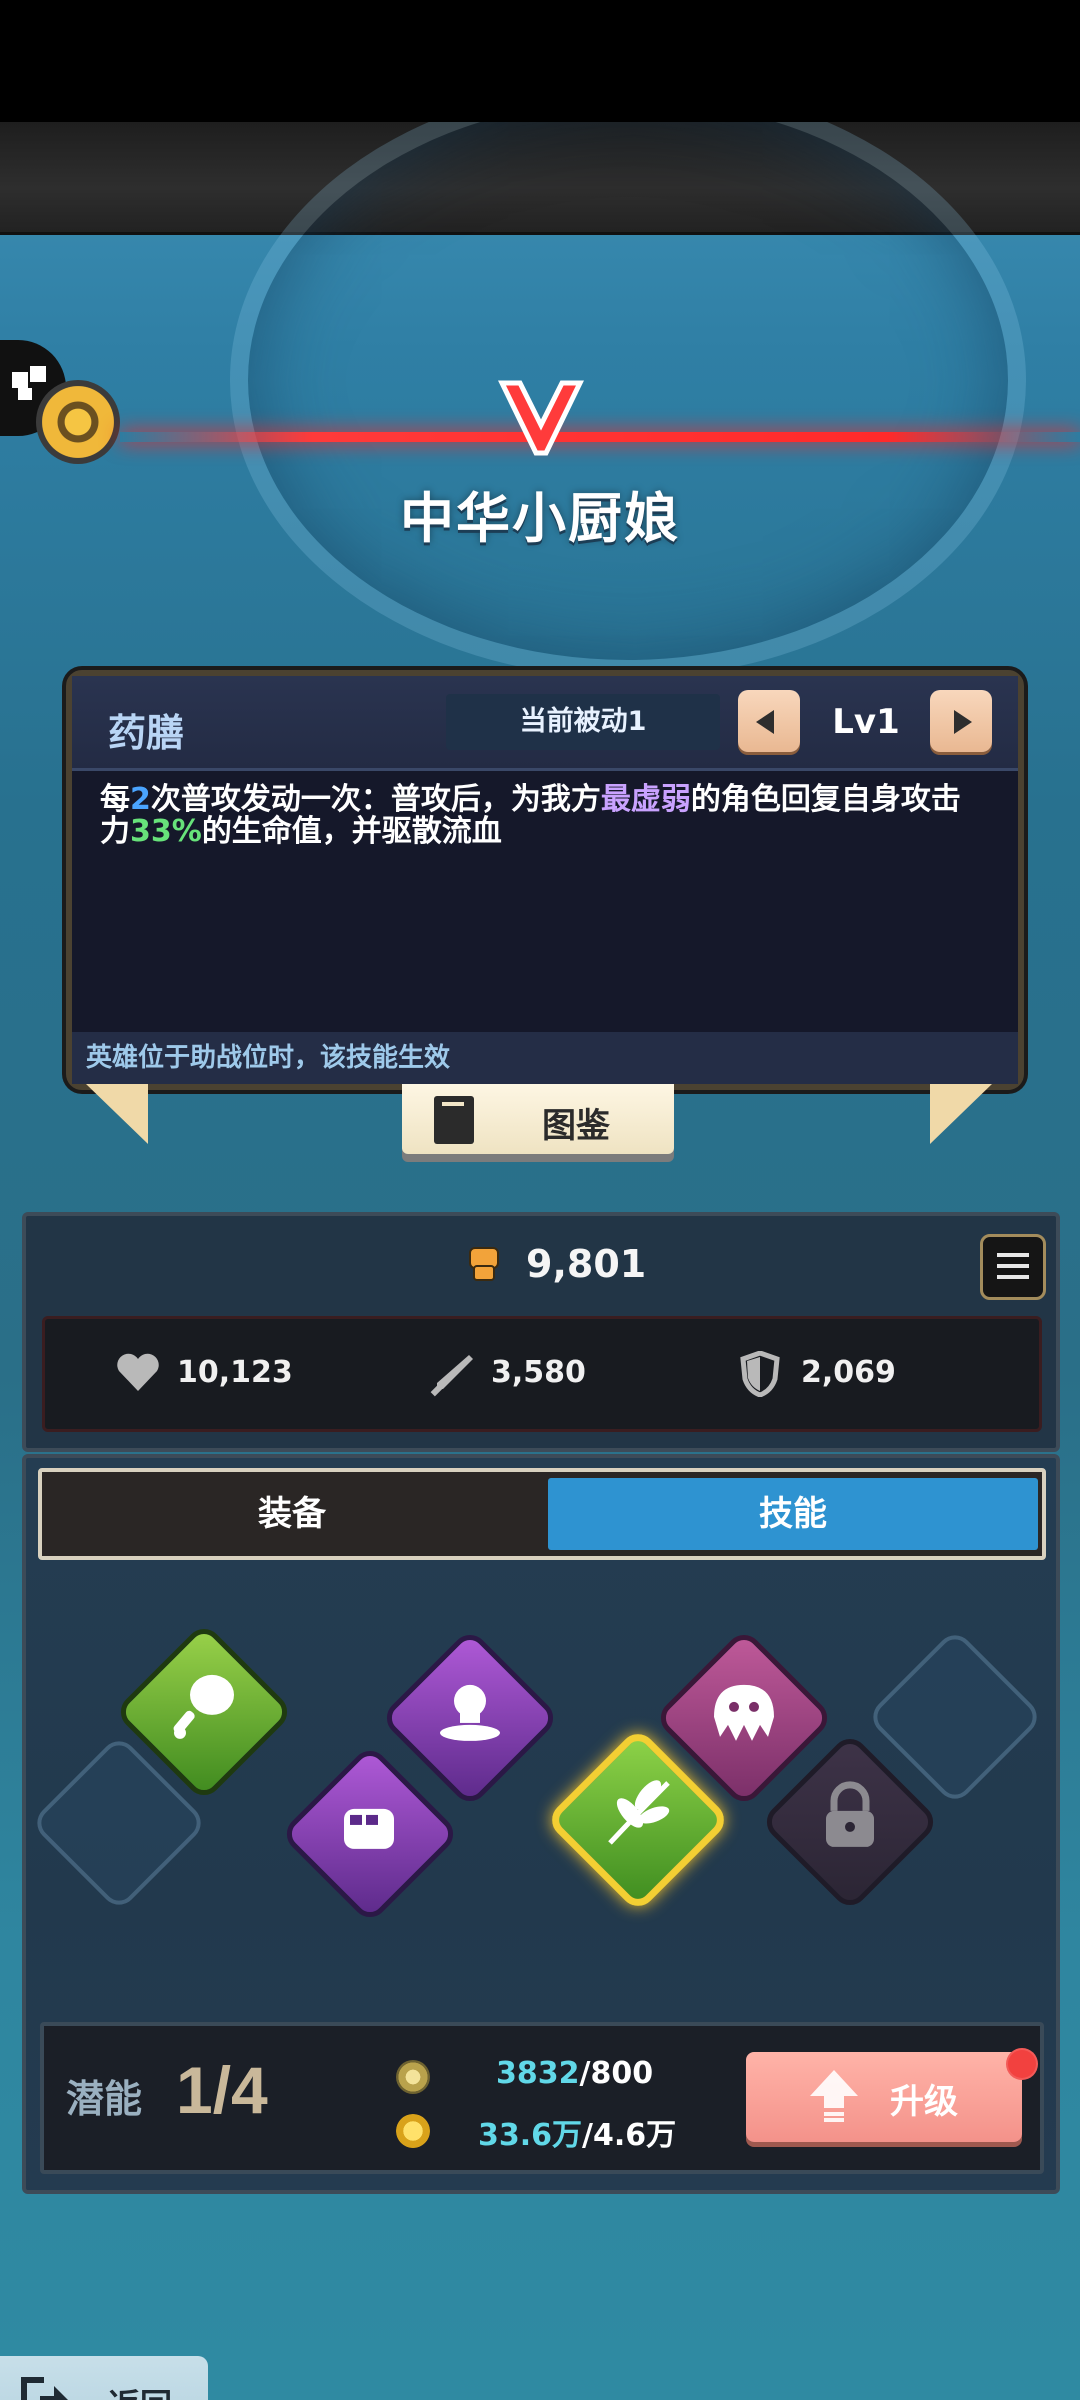 The height and width of the screenshot is (2400, 1080). I want to click on leaf-icon, so click(639, 1812).